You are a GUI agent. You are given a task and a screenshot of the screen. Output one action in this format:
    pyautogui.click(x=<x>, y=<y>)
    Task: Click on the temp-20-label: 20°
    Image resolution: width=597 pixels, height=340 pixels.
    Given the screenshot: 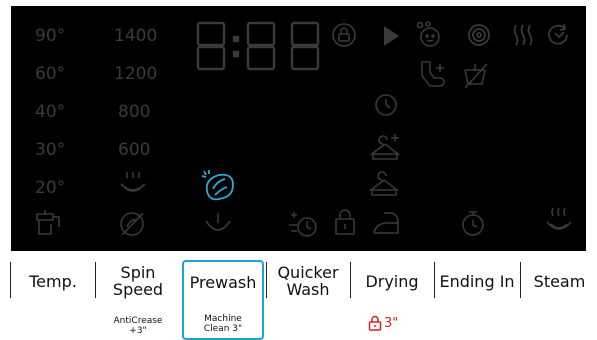 What is the action you would take?
    pyautogui.click(x=50, y=188)
    